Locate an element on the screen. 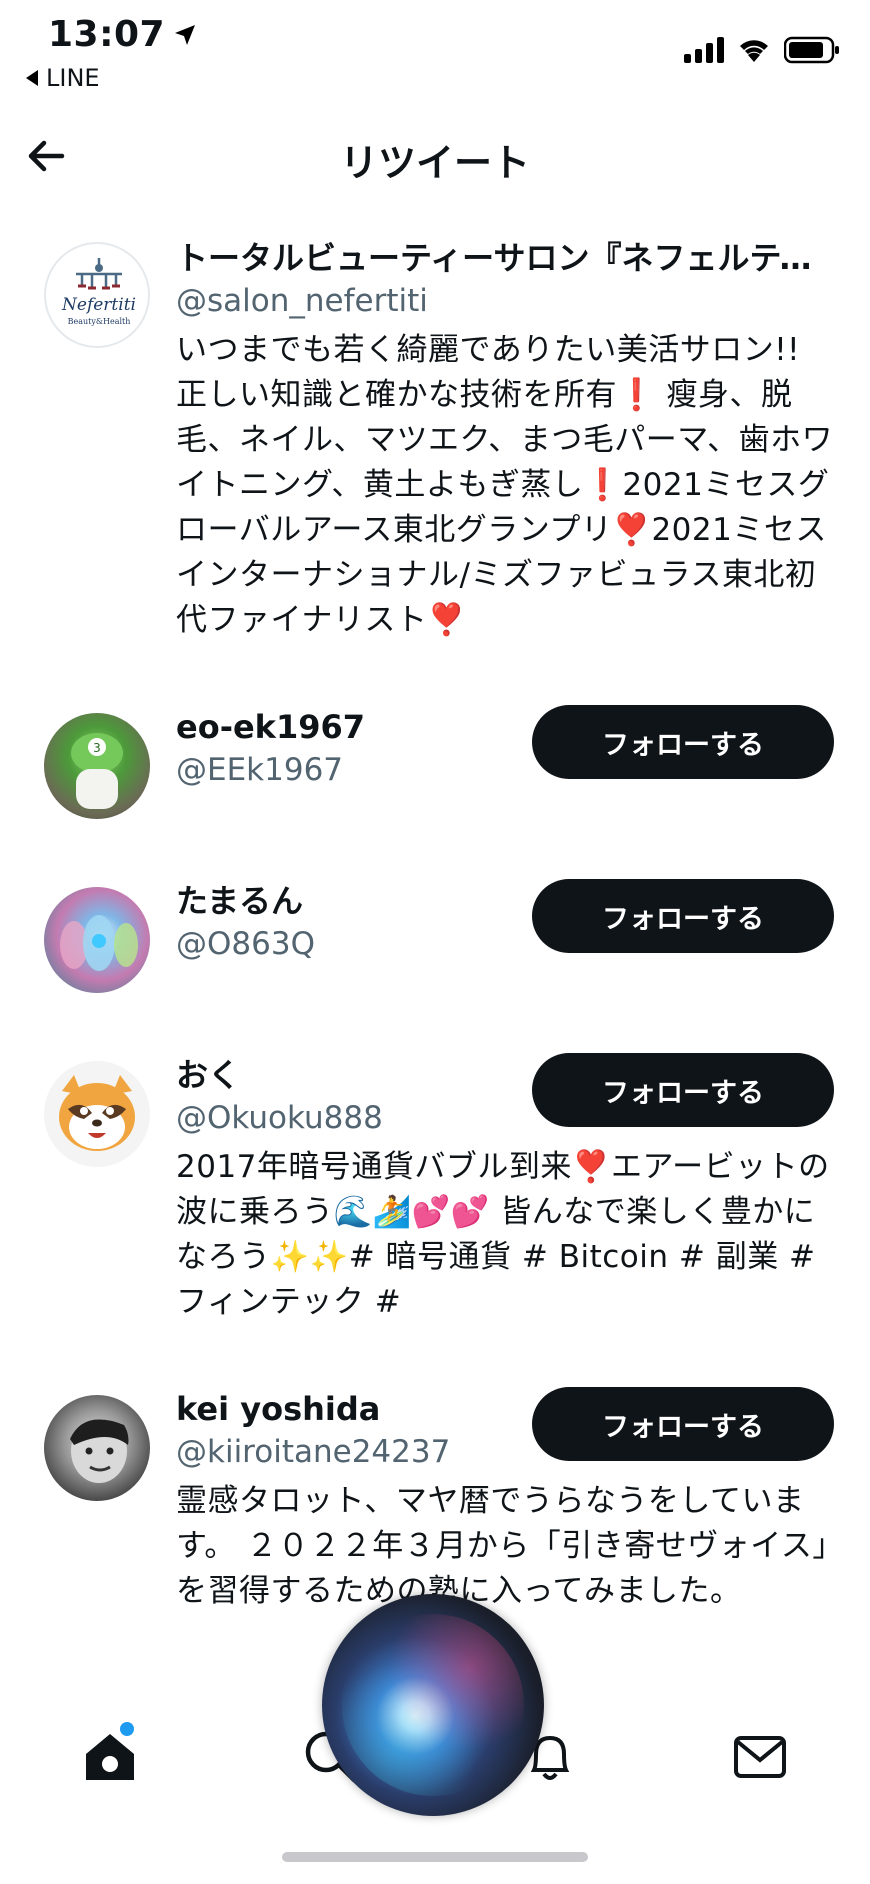  home-indicator is located at coordinates (435, 1857).